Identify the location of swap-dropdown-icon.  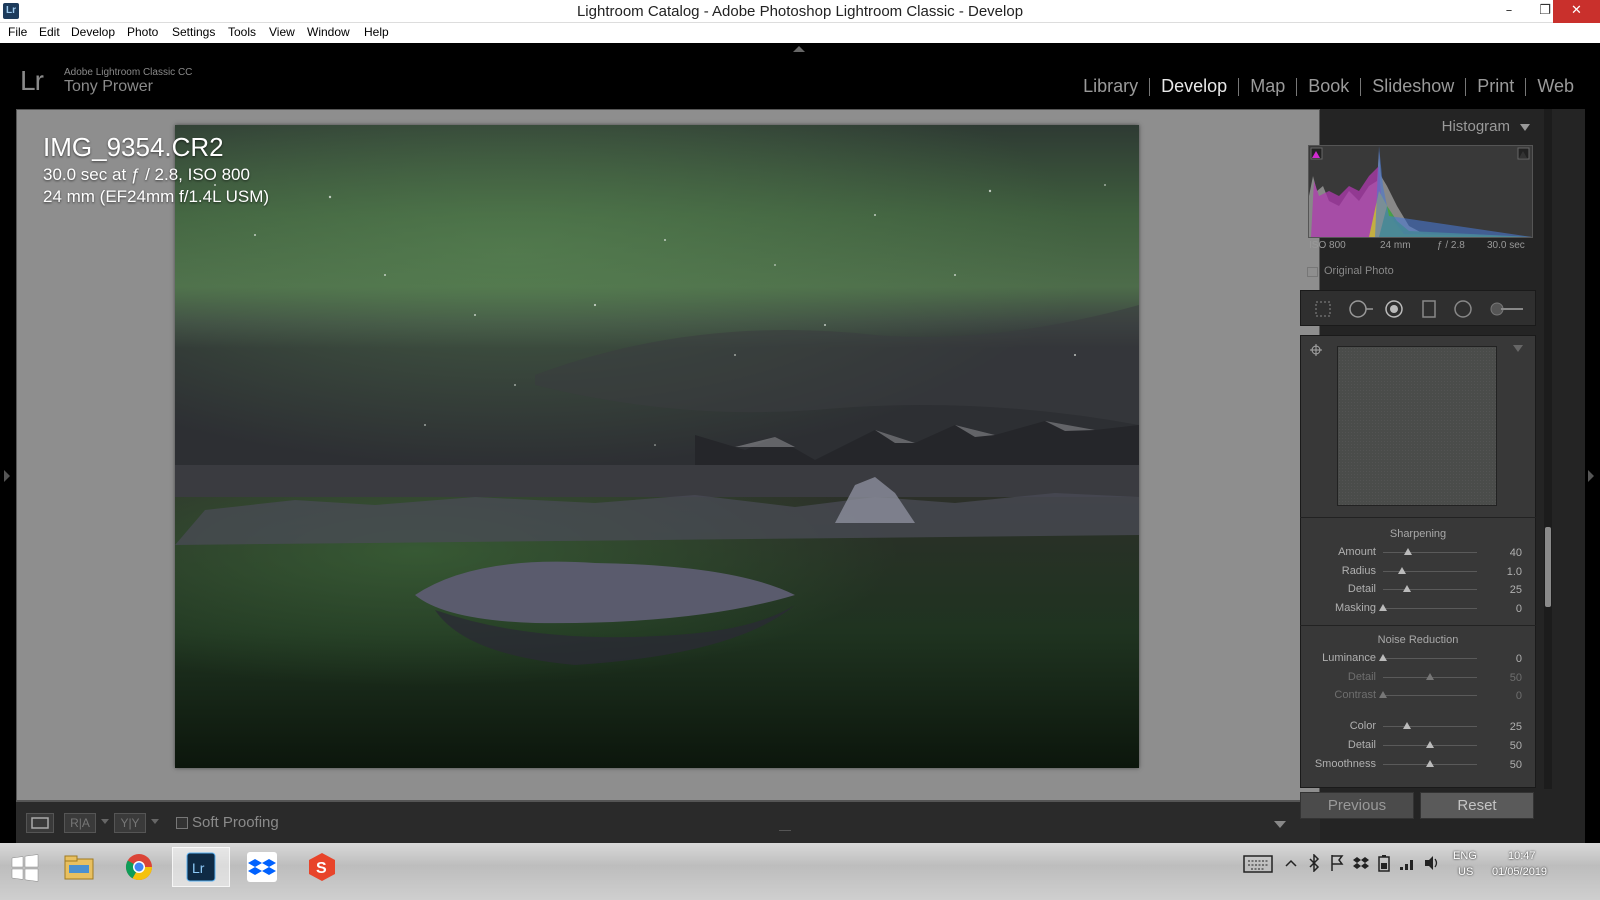
(155, 821).